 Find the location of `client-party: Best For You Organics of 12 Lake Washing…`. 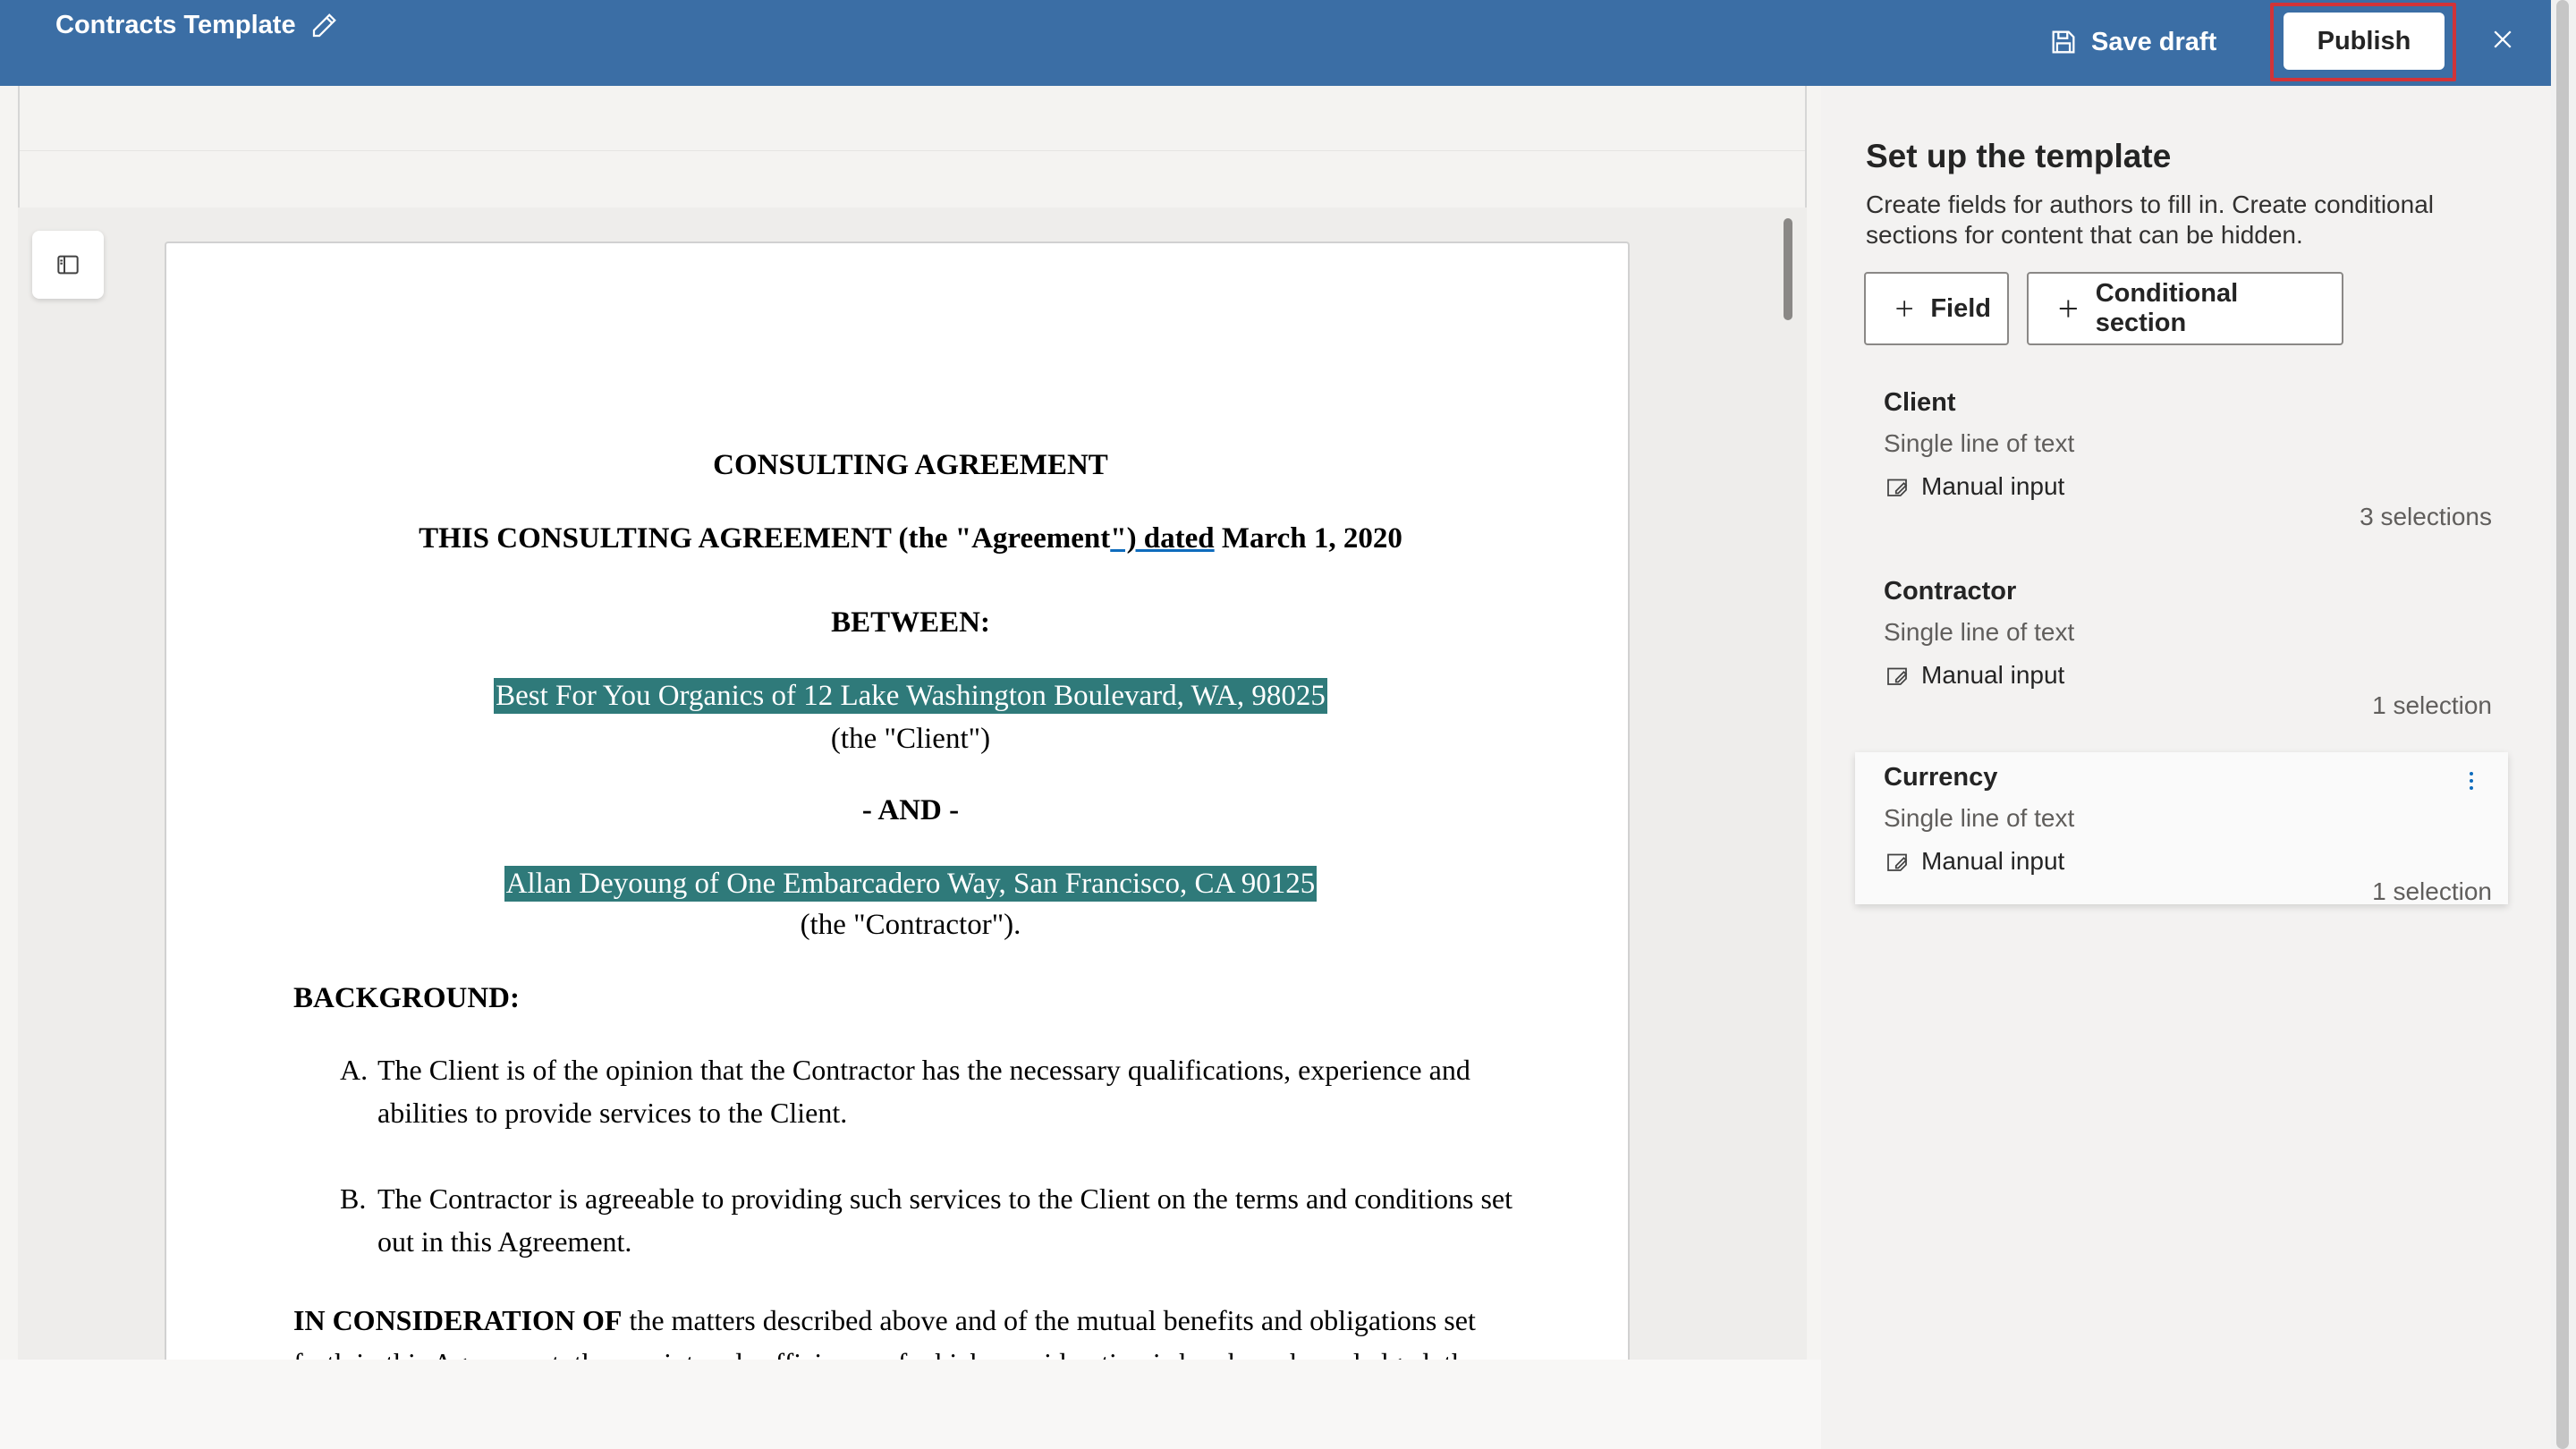

client-party: Best For You Organics of 12 Lake Washing… is located at coordinates (910, 696).